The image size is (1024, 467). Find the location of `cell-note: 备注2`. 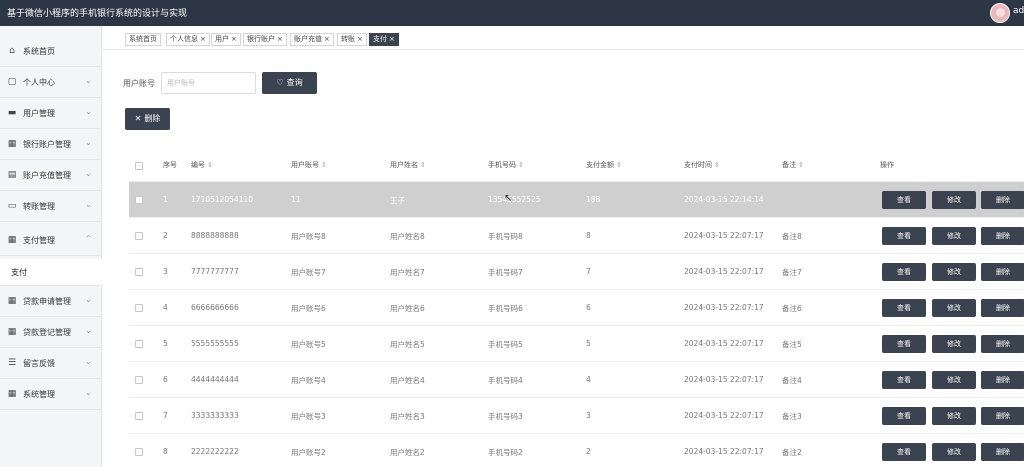

cell-note: 备注2 is located at coordinates (792, 452).